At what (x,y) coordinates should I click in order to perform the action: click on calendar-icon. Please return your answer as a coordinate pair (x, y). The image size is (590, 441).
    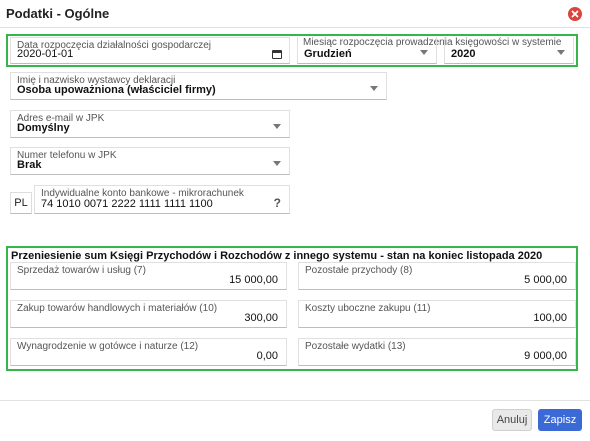
    Looking at the image, I should click on (277, 54).